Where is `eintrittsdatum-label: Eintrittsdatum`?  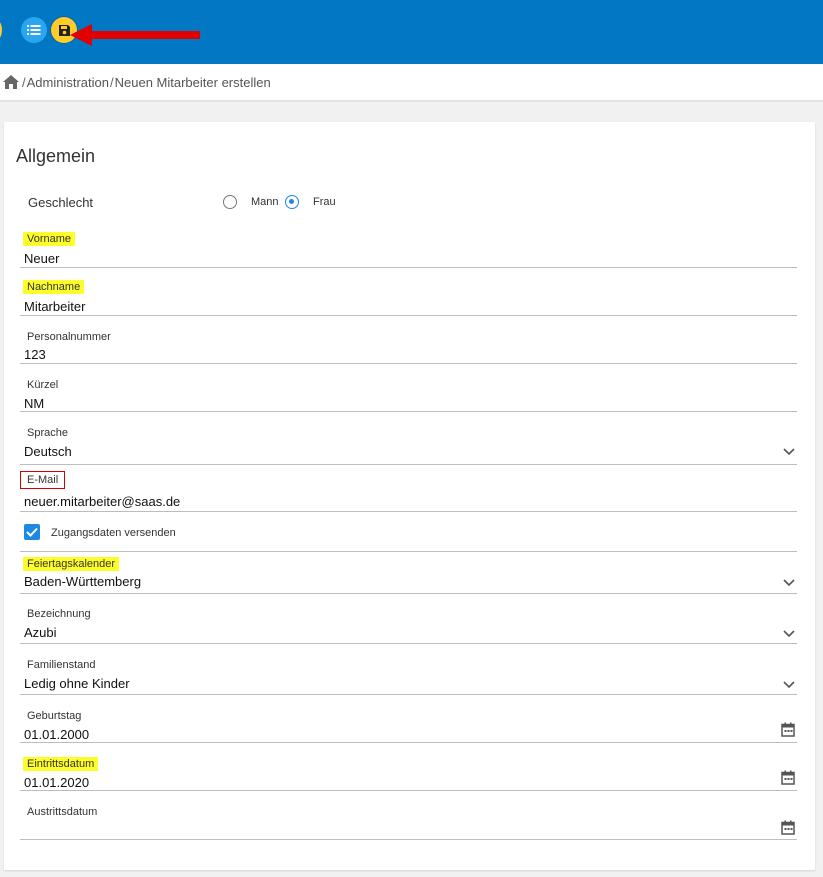
eintrittsdatum-label: Eintrittsdatum is located at coordinates (61, 764).